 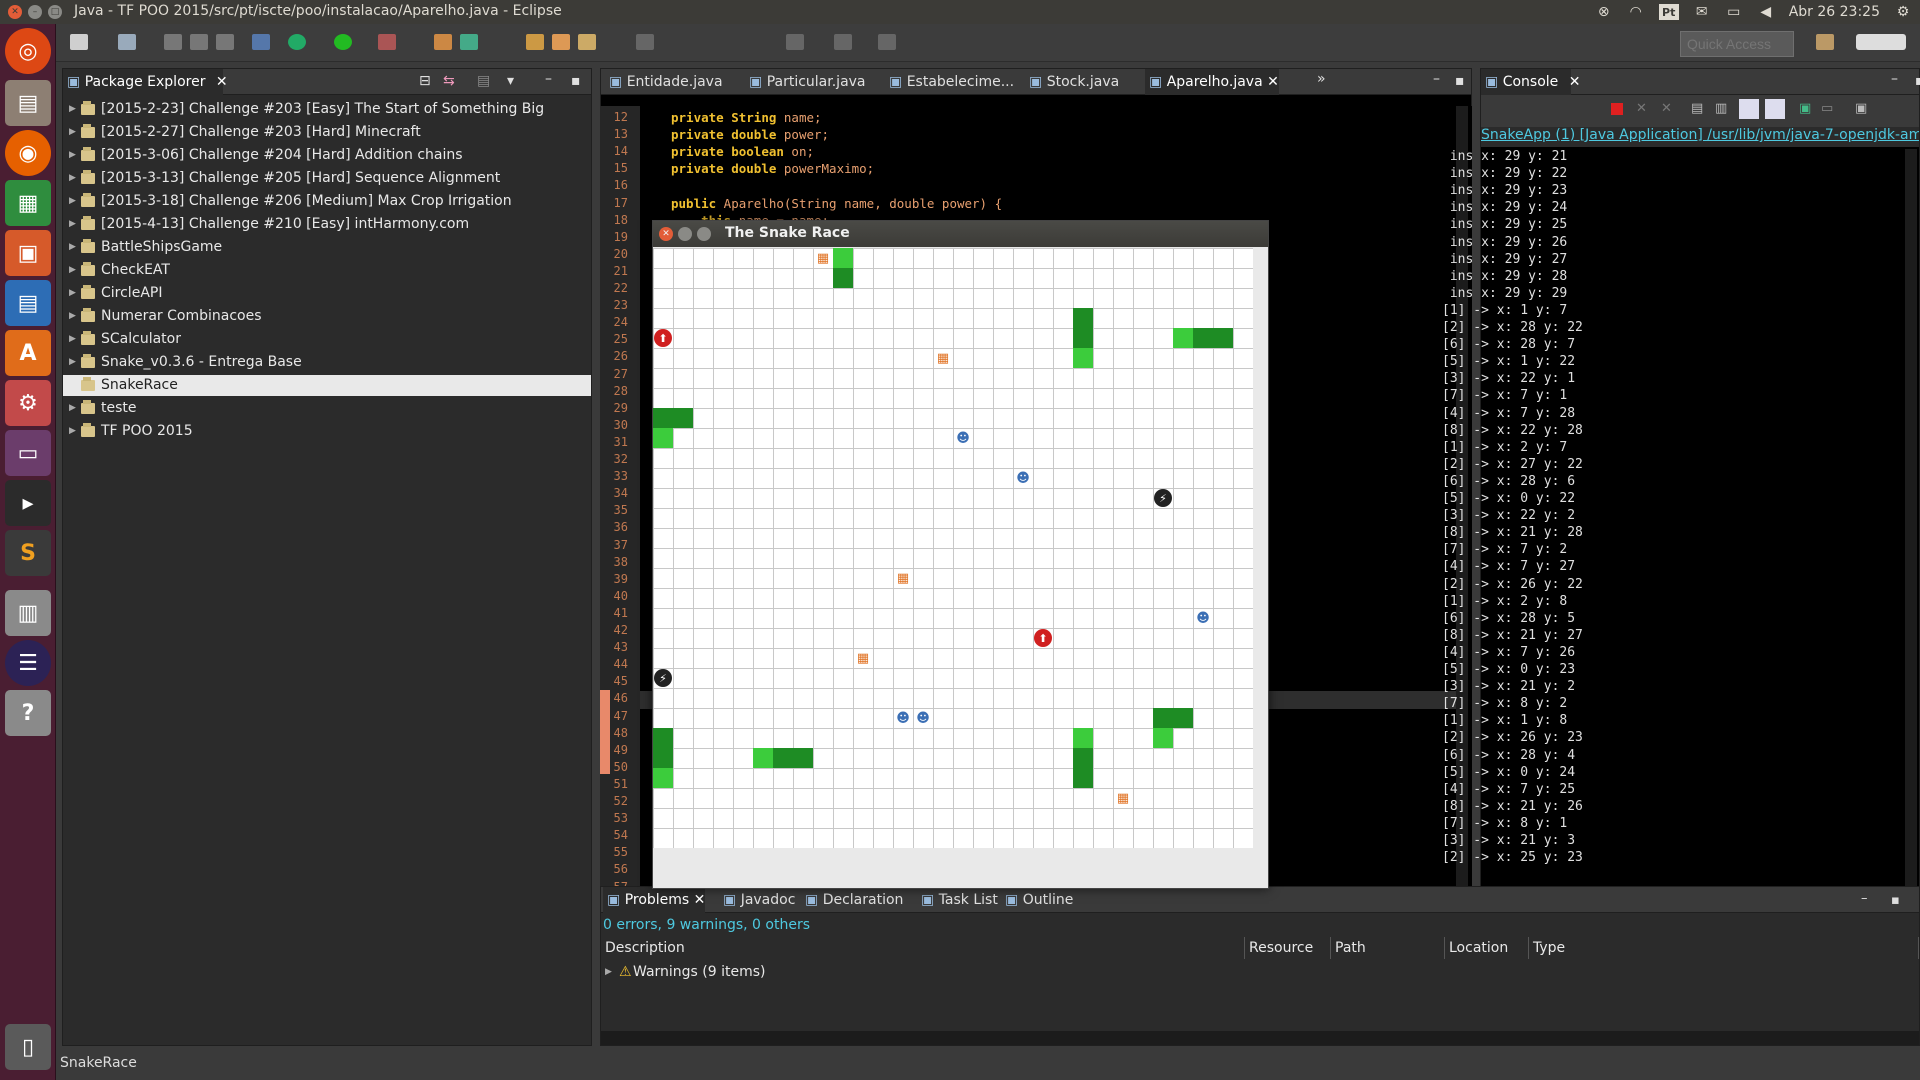 I want to click on minimize-icon, so click(x=685, y=234).